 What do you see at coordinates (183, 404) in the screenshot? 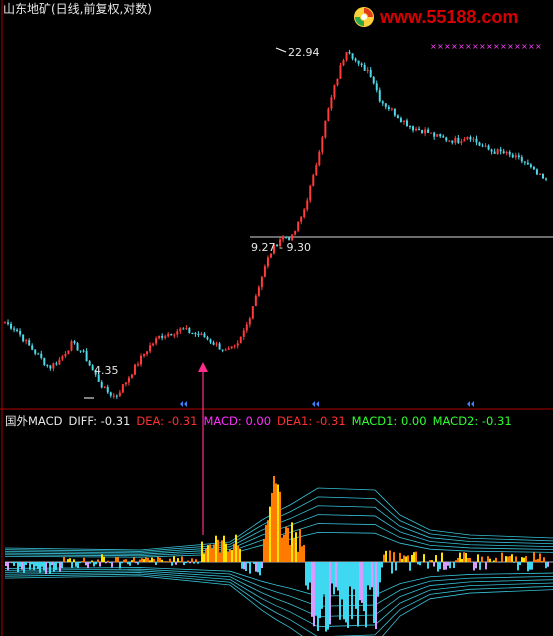
I see `period-marker` at bounding box center [183, 404].